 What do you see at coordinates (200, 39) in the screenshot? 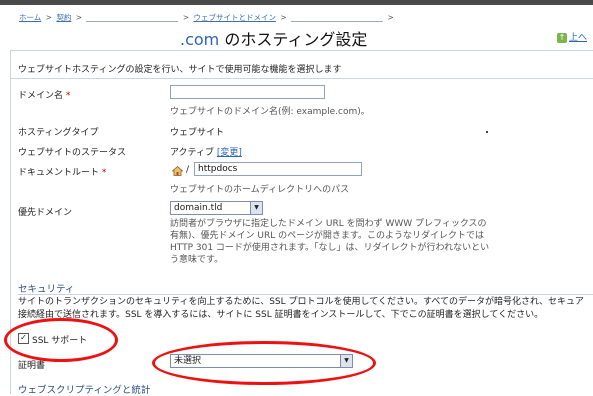
I see `page-title-domain: .com` at bounding box center [200, 39].